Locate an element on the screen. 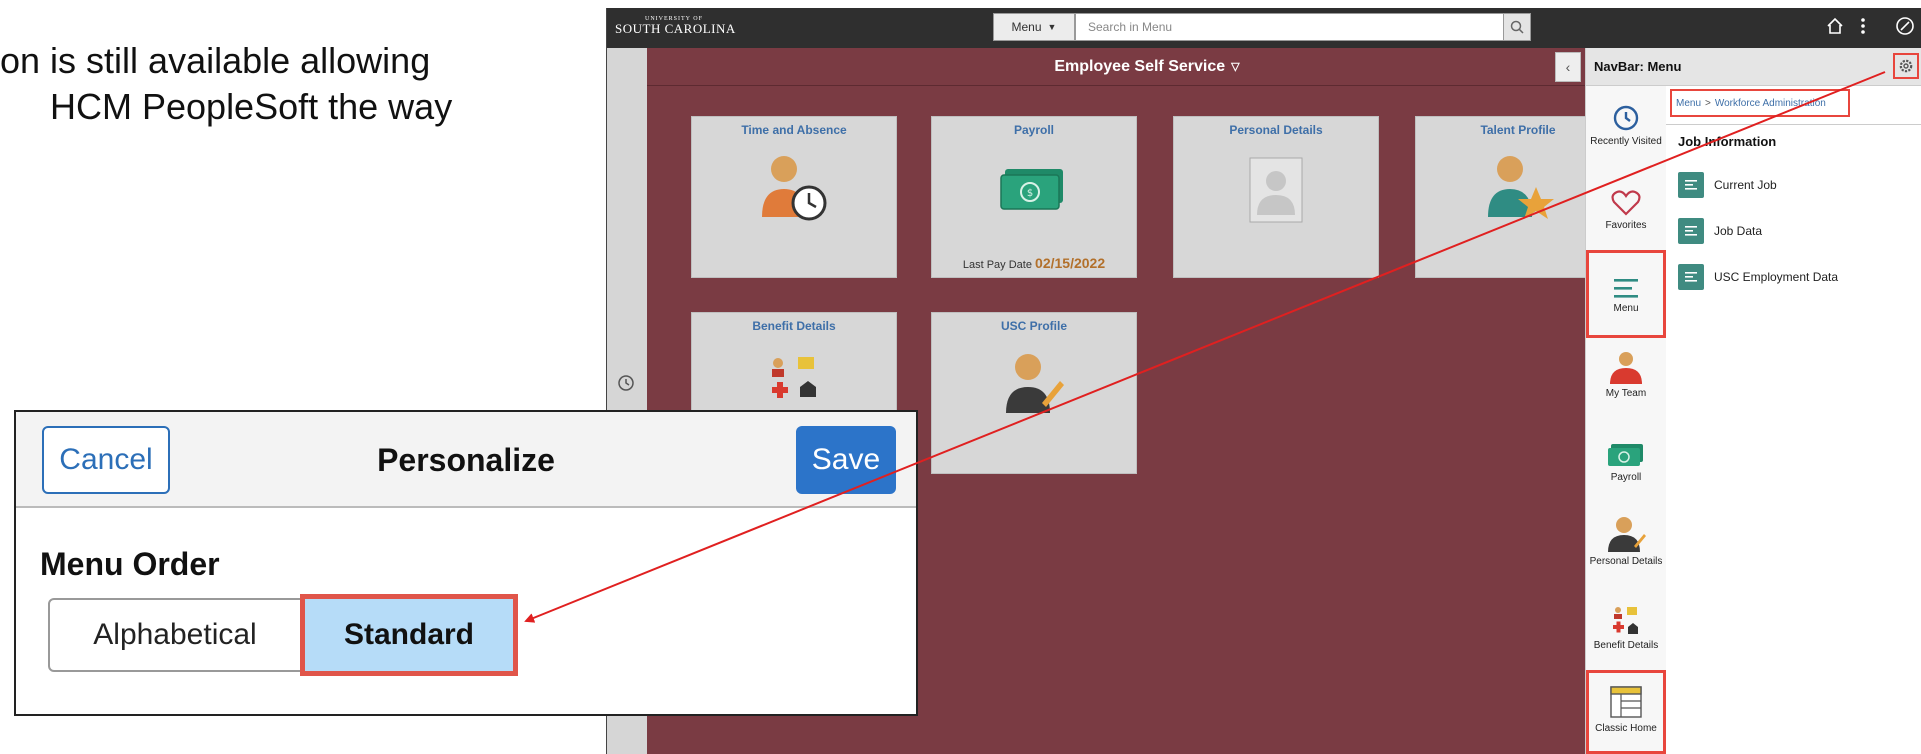 The image size is (1921, 754). search-icon is located at coordinates (1517, 27).